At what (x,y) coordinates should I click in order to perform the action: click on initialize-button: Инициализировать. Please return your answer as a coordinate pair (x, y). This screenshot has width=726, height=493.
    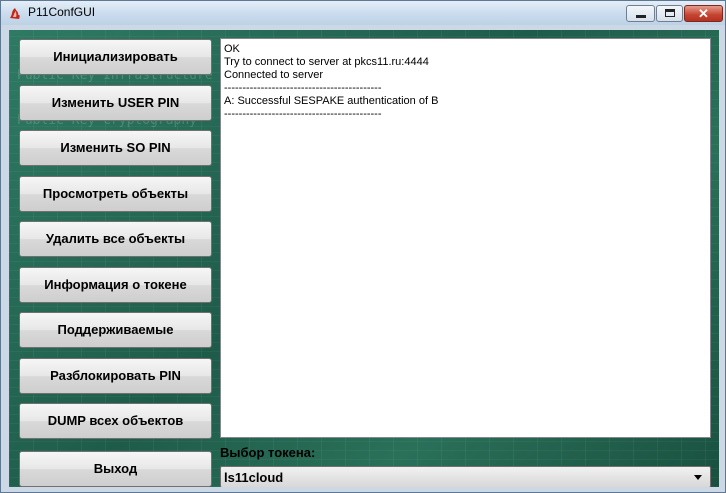
    Looking at the image, I should click on (115, 57).